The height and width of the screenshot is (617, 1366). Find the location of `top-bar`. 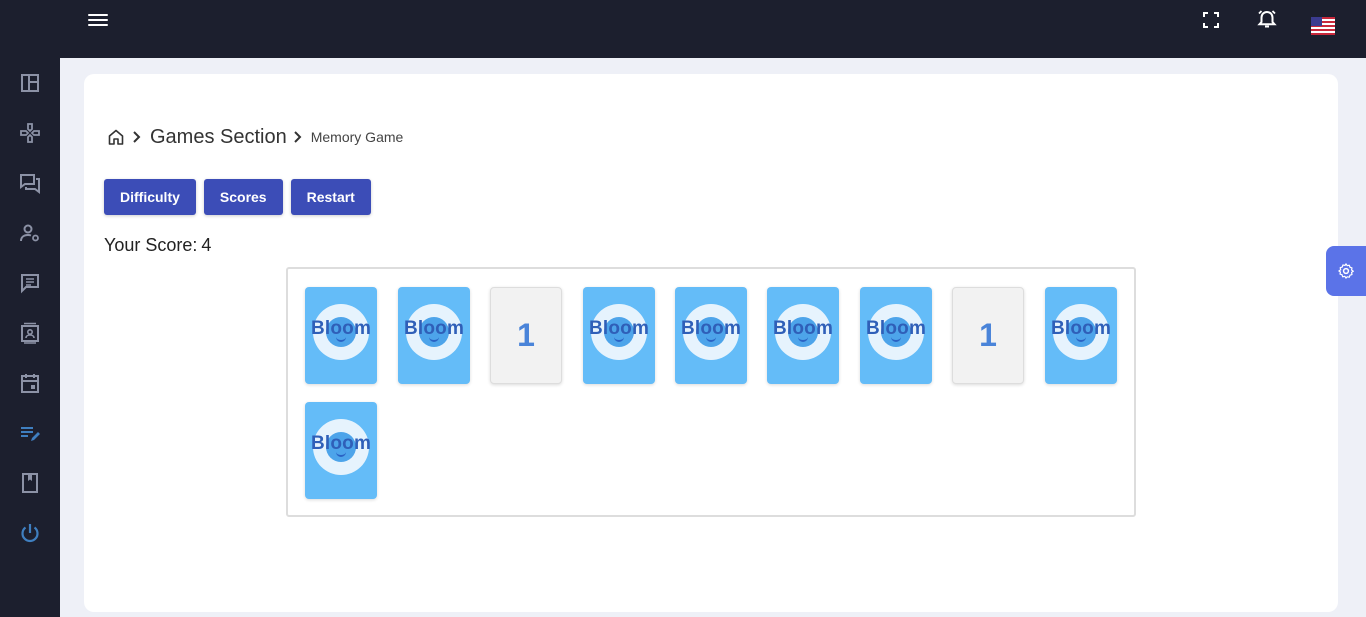

top-bar is located at coordinates (683, 29).